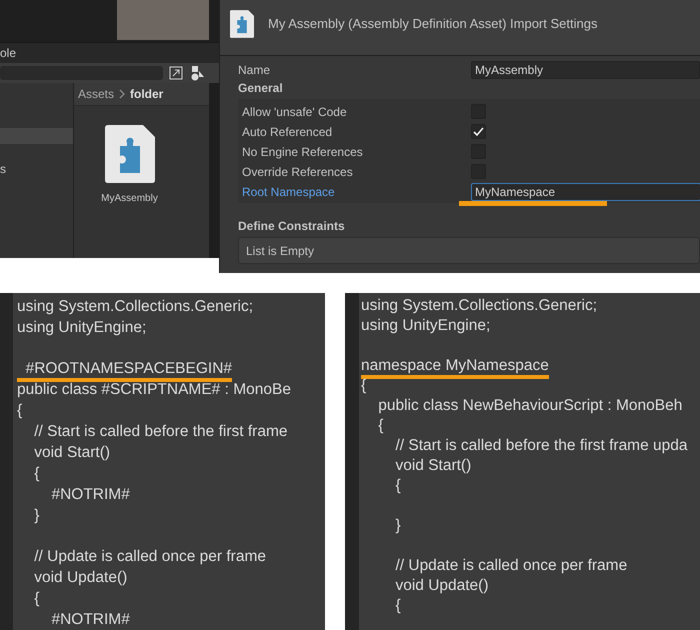  Describe the element at coordinates (541, 445) in the screenshot. I see `code-line: // Start is called before the first frame upda` at that location.